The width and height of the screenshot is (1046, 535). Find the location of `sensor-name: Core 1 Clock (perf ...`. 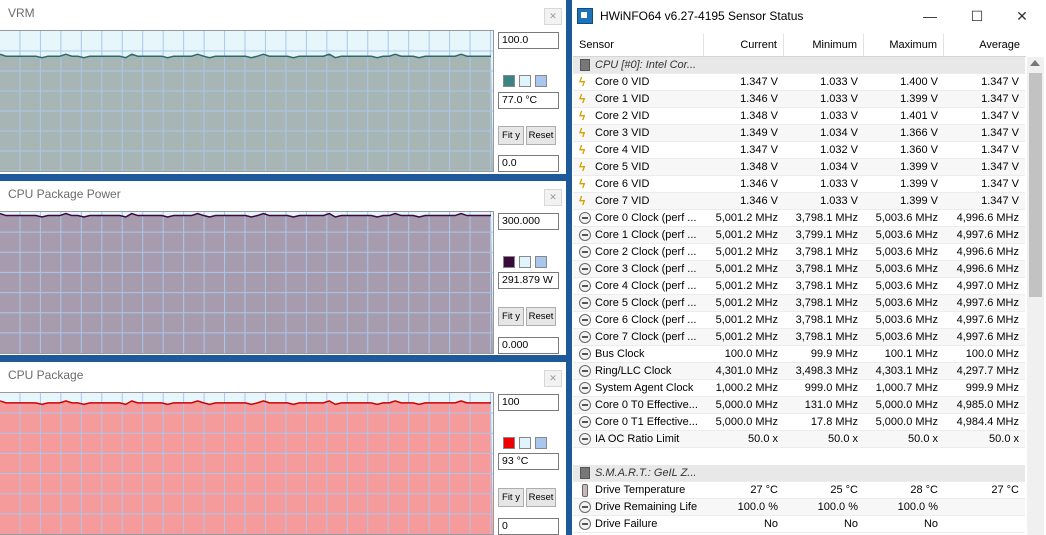

sensor-name: Core 1 Clock (perf ... is located at coordinates (646, 235).